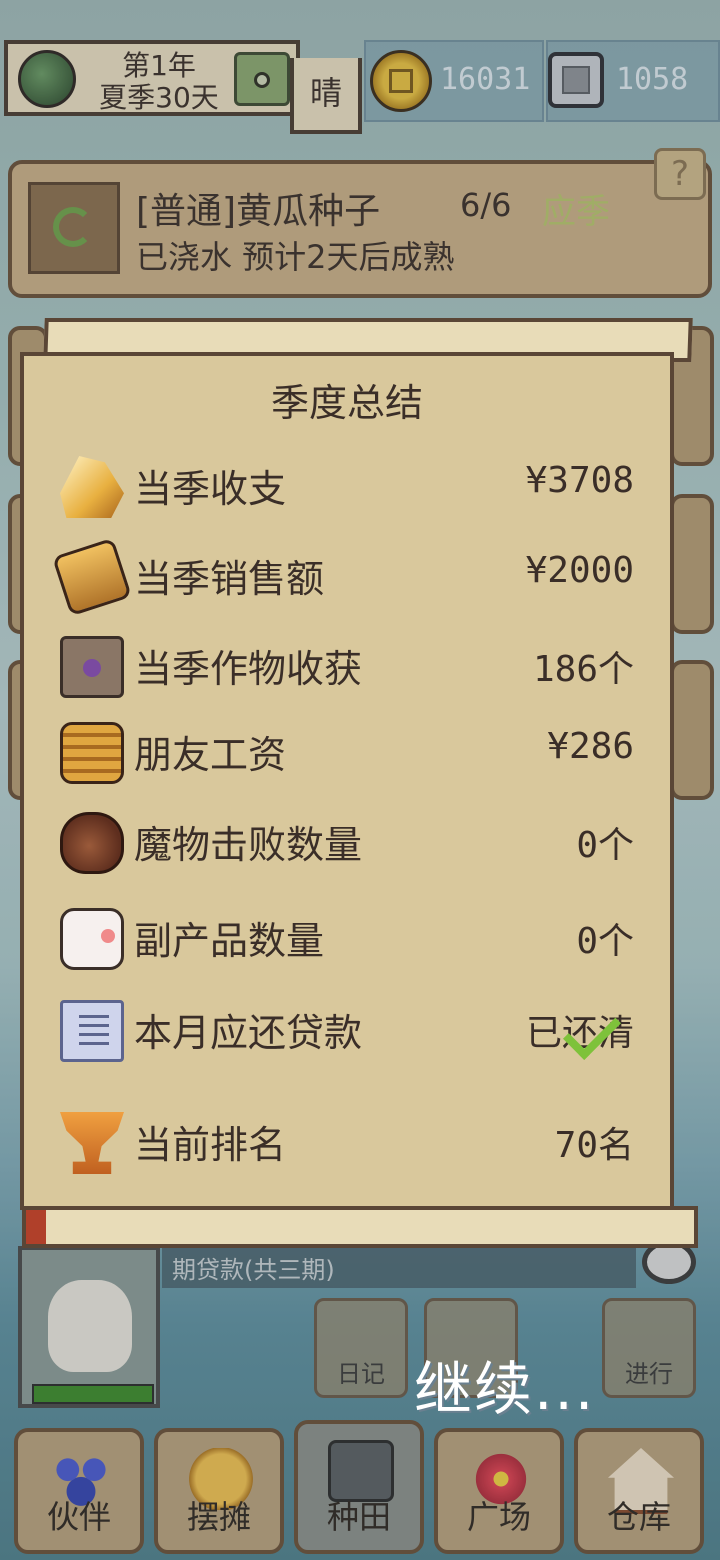 The height and width of the screenshot is (1560, 720). Describe the element at coordinates (347, 486) in the screenshot. I see `summary-row: 当季收支 ¥3708` at that location.